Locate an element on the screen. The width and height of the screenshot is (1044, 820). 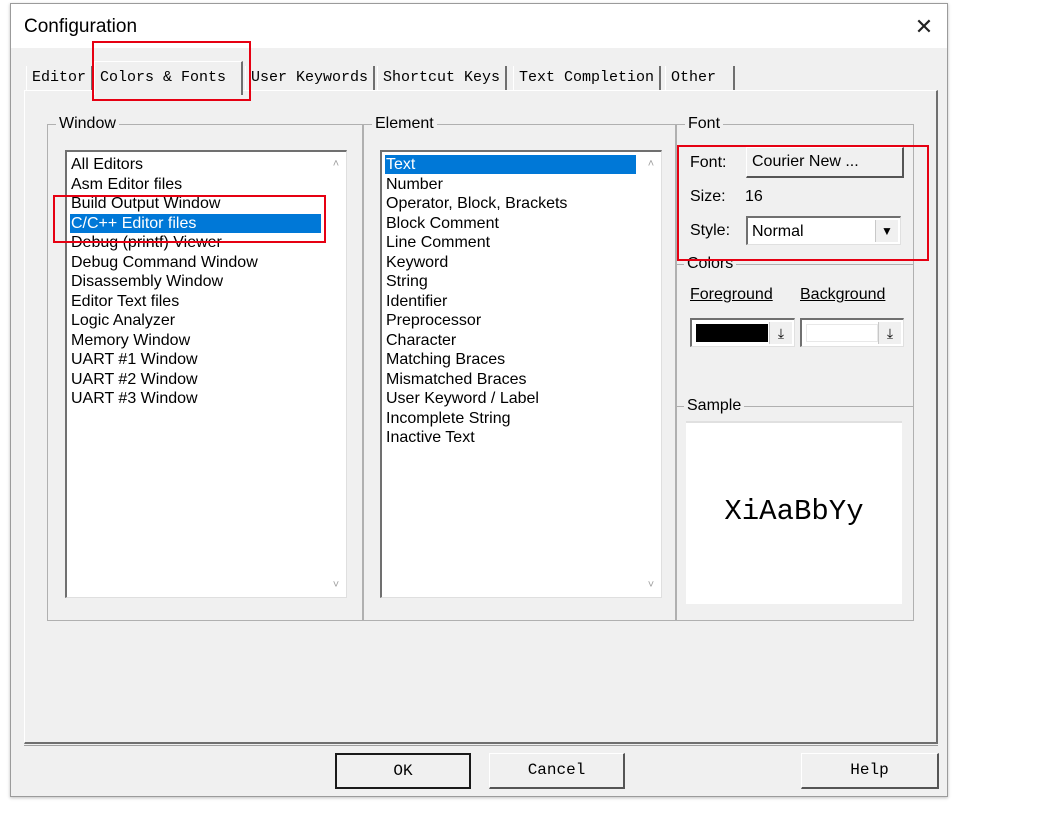
list-item: Incomplete String is located at coordinates (448, 418).